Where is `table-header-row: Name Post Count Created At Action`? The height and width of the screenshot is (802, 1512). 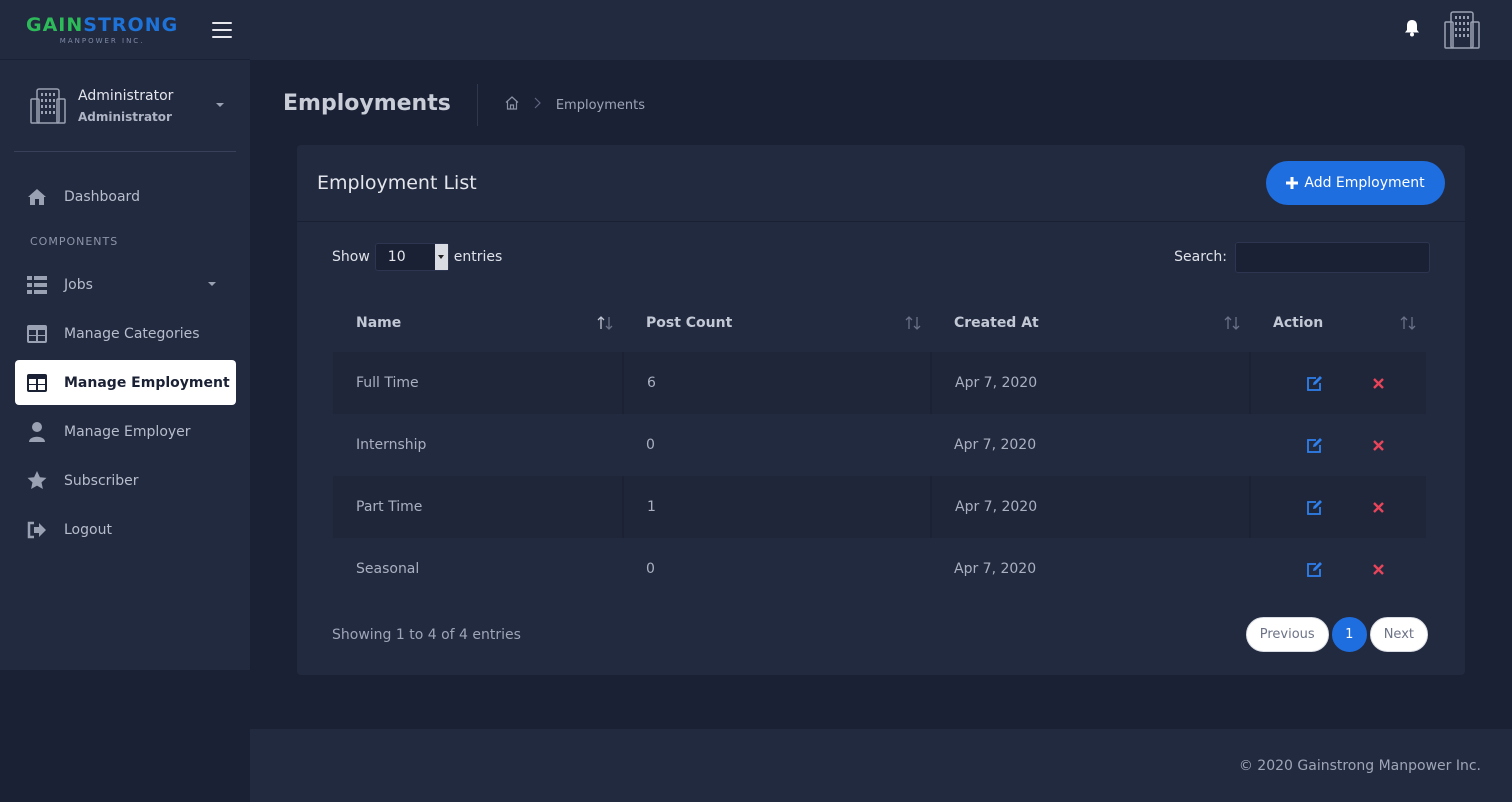
table-header-row: Name Post Count Created At Action is located at coordinates (879, 323).